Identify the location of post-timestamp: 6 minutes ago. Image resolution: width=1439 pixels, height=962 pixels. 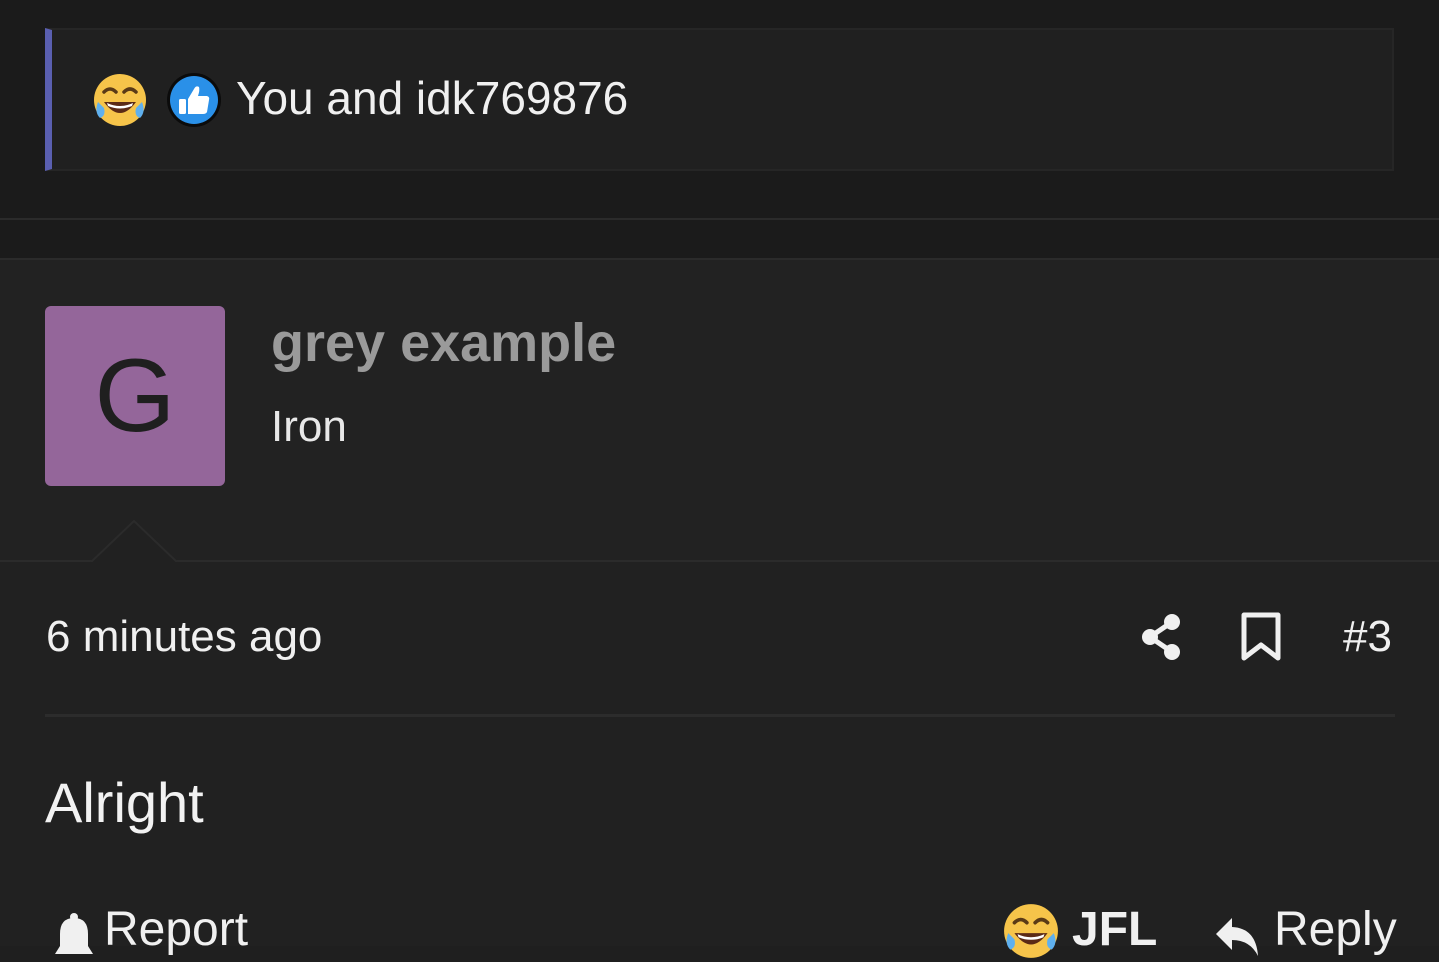
(184, 637).